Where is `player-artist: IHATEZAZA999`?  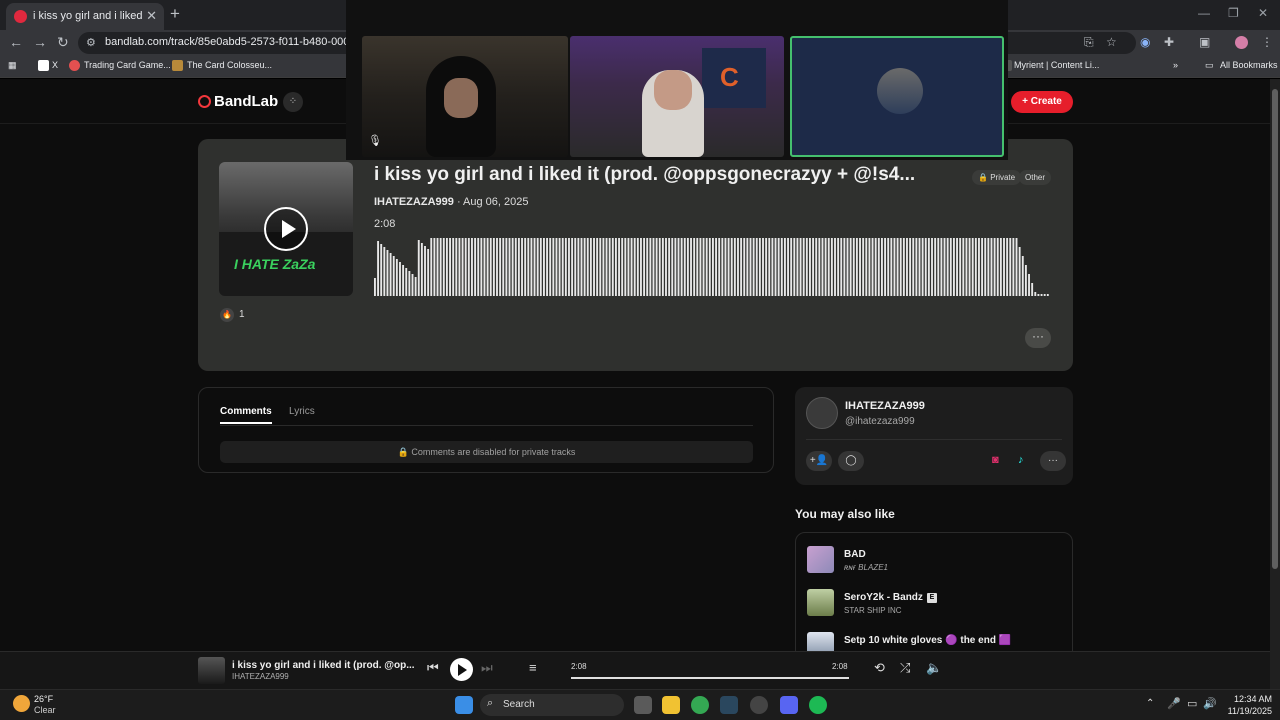
player-artist: IHATEZAZA999 is located at coordinates (260, 676).